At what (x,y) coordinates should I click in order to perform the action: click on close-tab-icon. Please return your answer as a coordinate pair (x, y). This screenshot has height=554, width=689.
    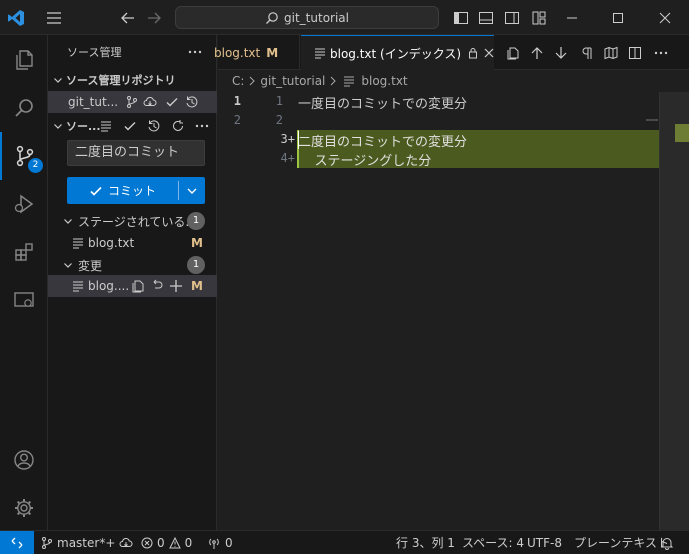
    Looking at the image, I should click on (488, 53).